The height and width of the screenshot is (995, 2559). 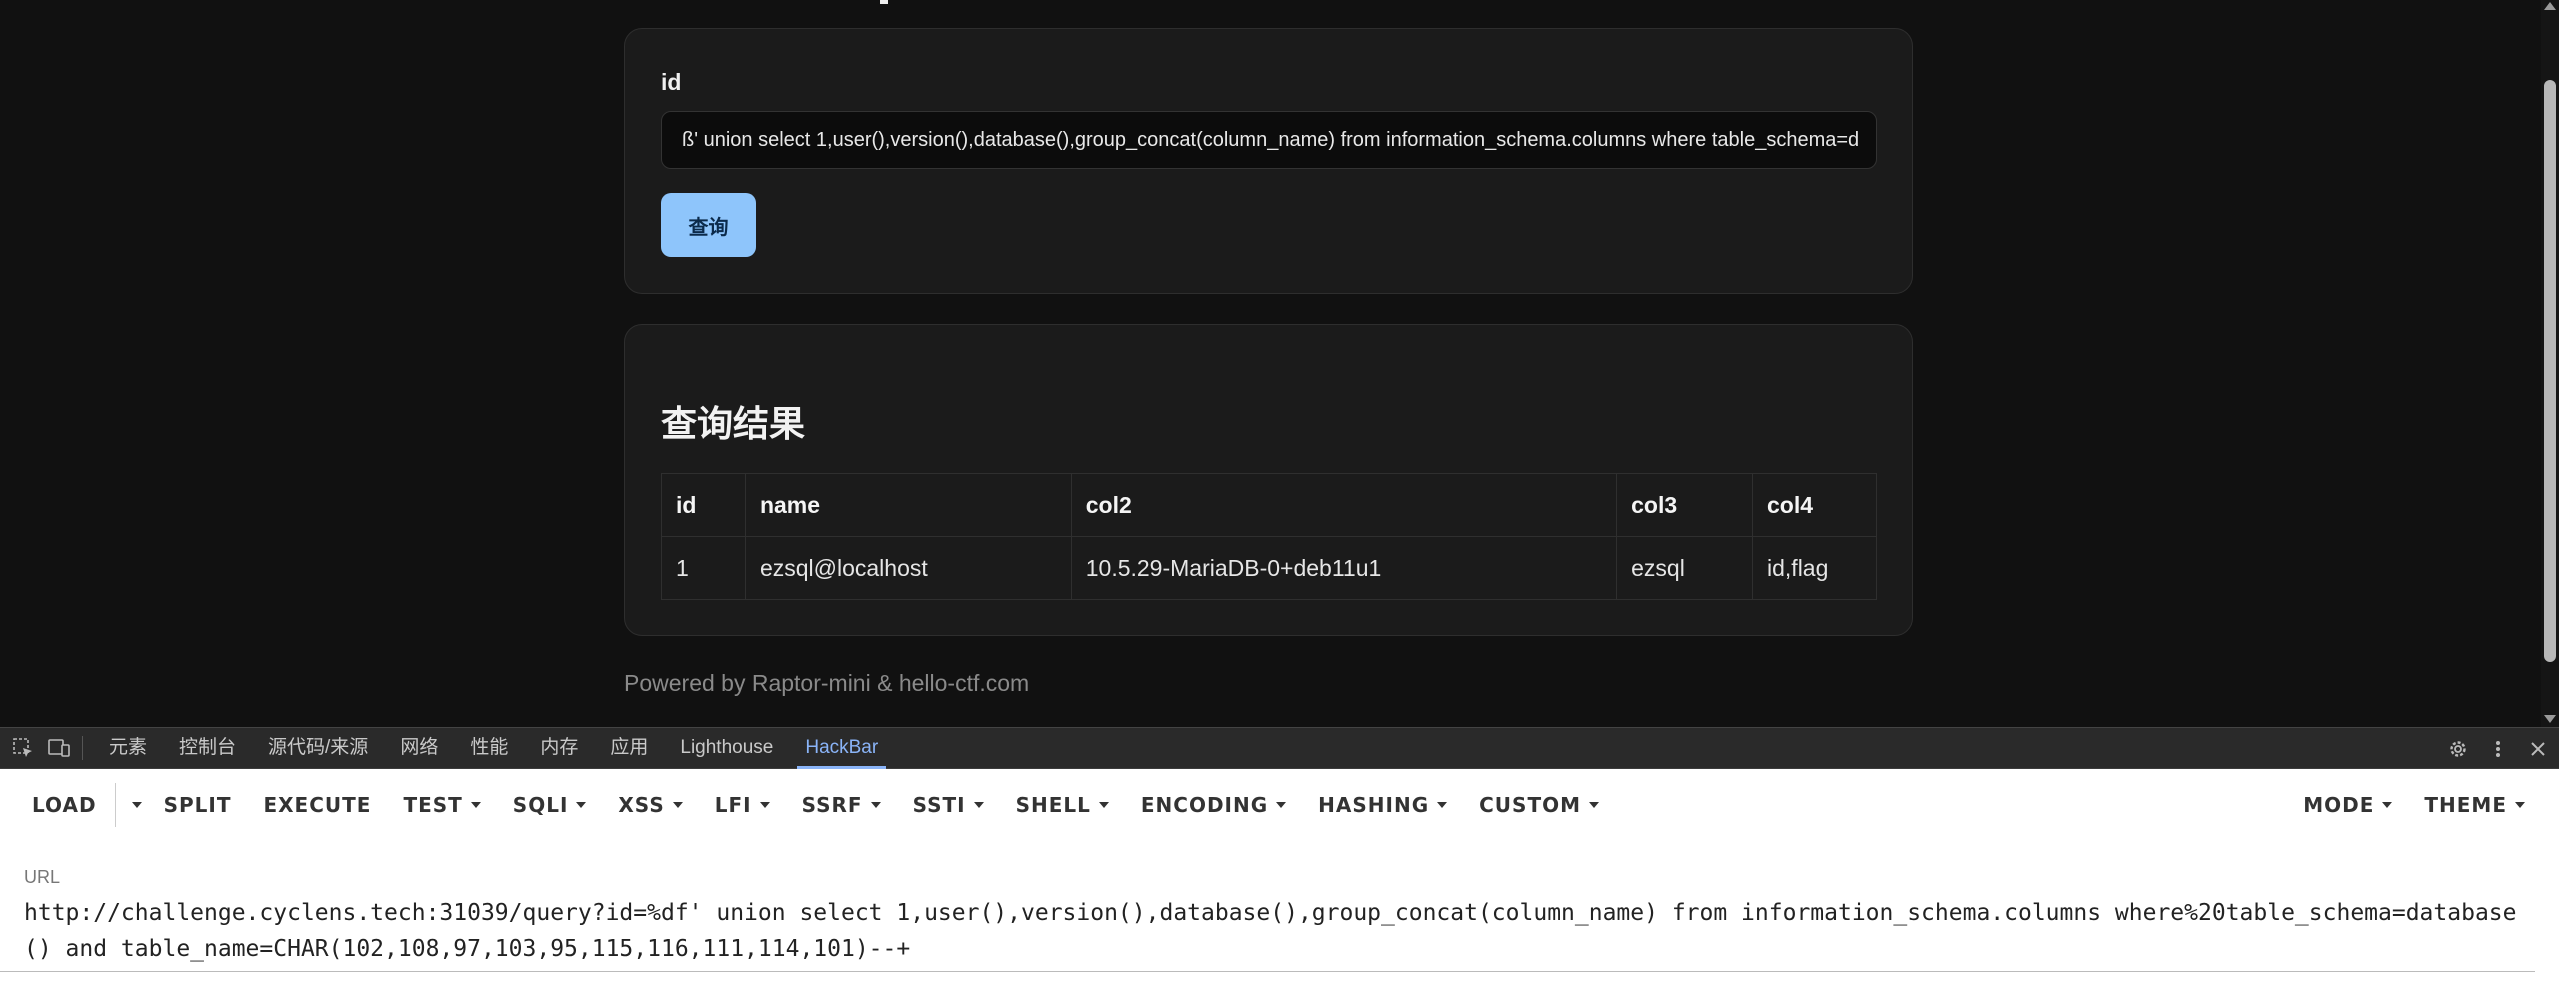 I want to click on more-options-icon, so click(x=2498, y=749).